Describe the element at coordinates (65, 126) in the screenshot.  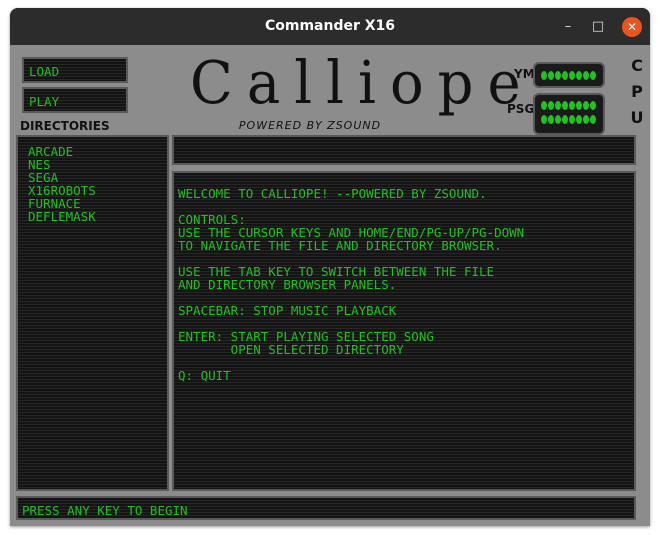
I see `directories-label: DIRECTORIES` at that location.